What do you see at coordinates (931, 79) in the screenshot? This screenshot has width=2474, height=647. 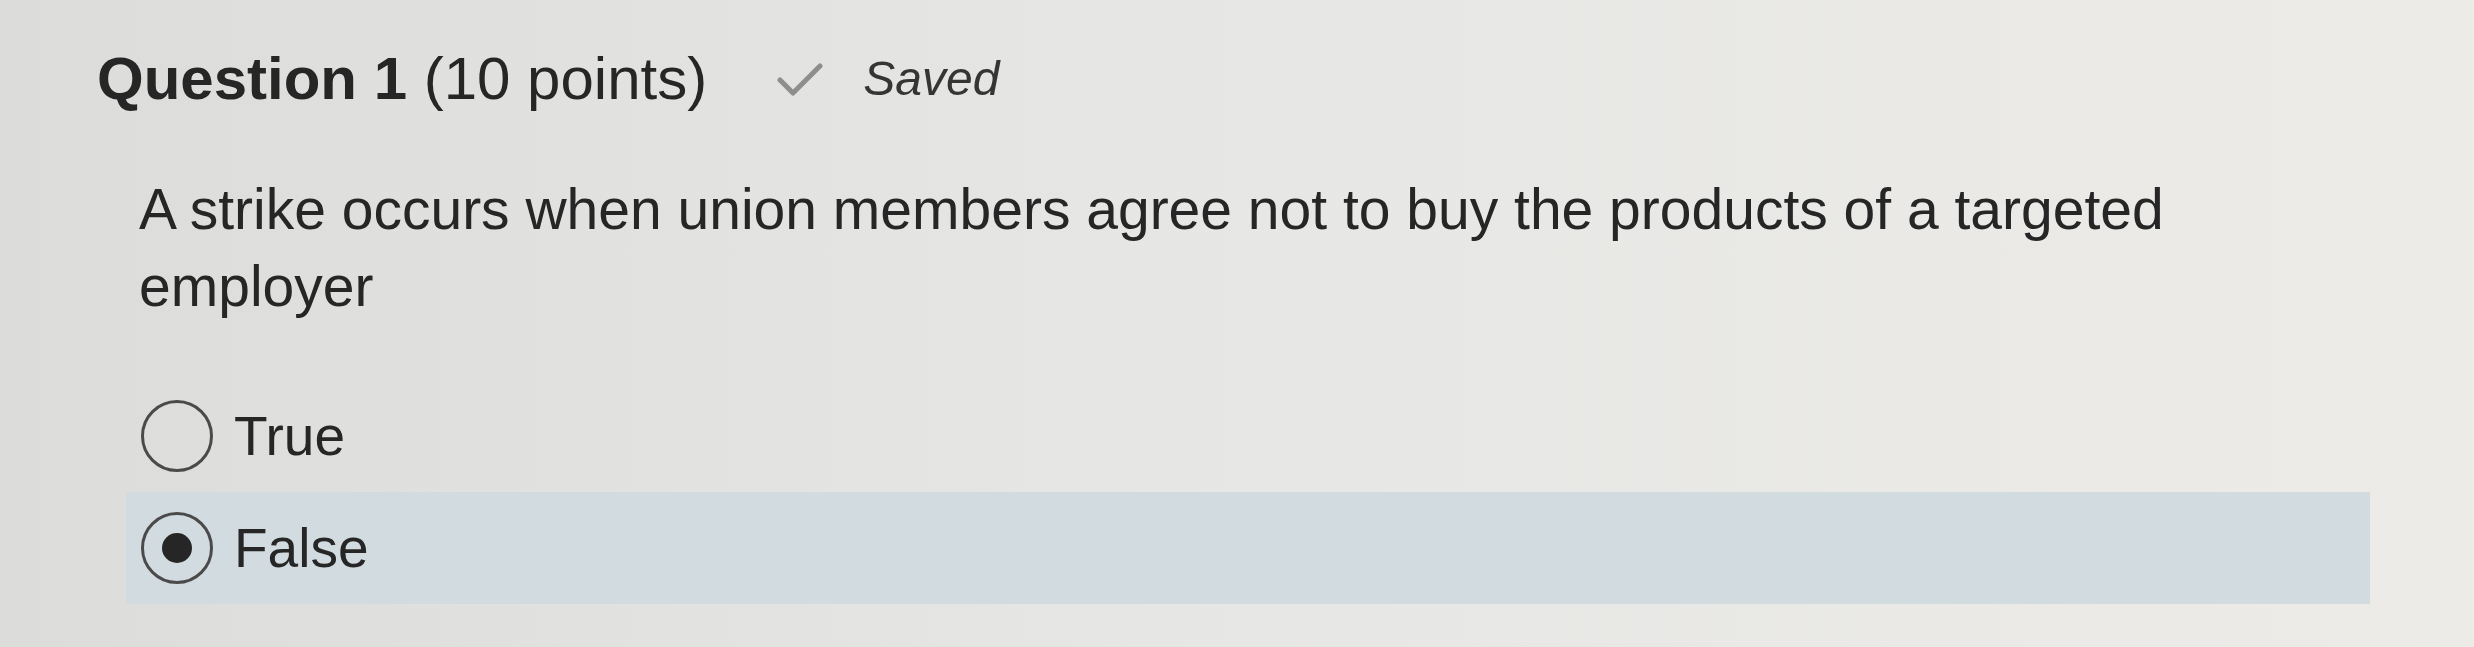 I see `save-status: Saved` at bounding box center [931, 79].